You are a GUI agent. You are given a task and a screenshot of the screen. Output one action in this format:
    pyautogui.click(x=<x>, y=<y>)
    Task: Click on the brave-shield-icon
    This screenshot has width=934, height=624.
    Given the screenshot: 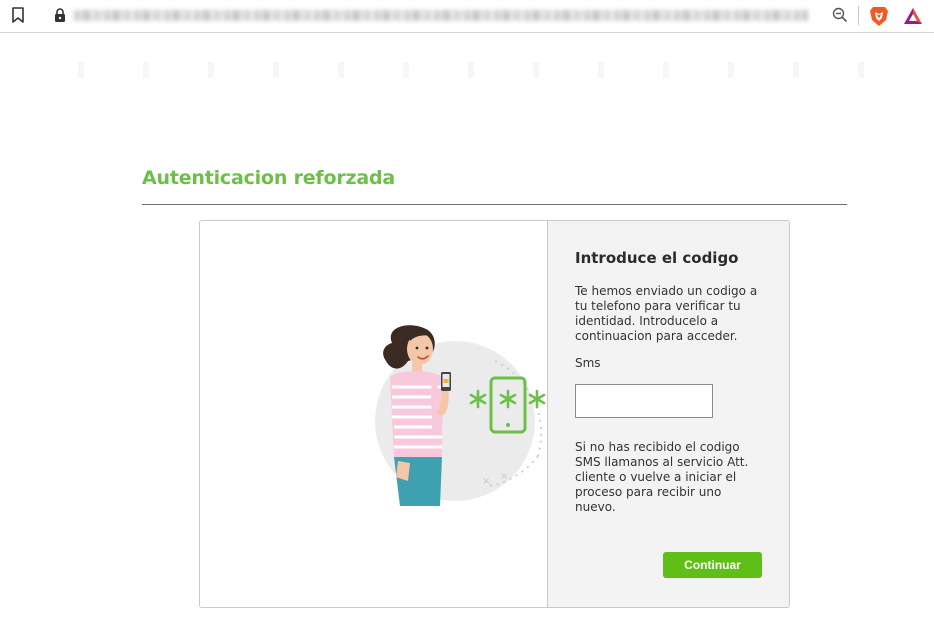 What is the action you would take?
    pyautogui.click(x=879, y=16)
    